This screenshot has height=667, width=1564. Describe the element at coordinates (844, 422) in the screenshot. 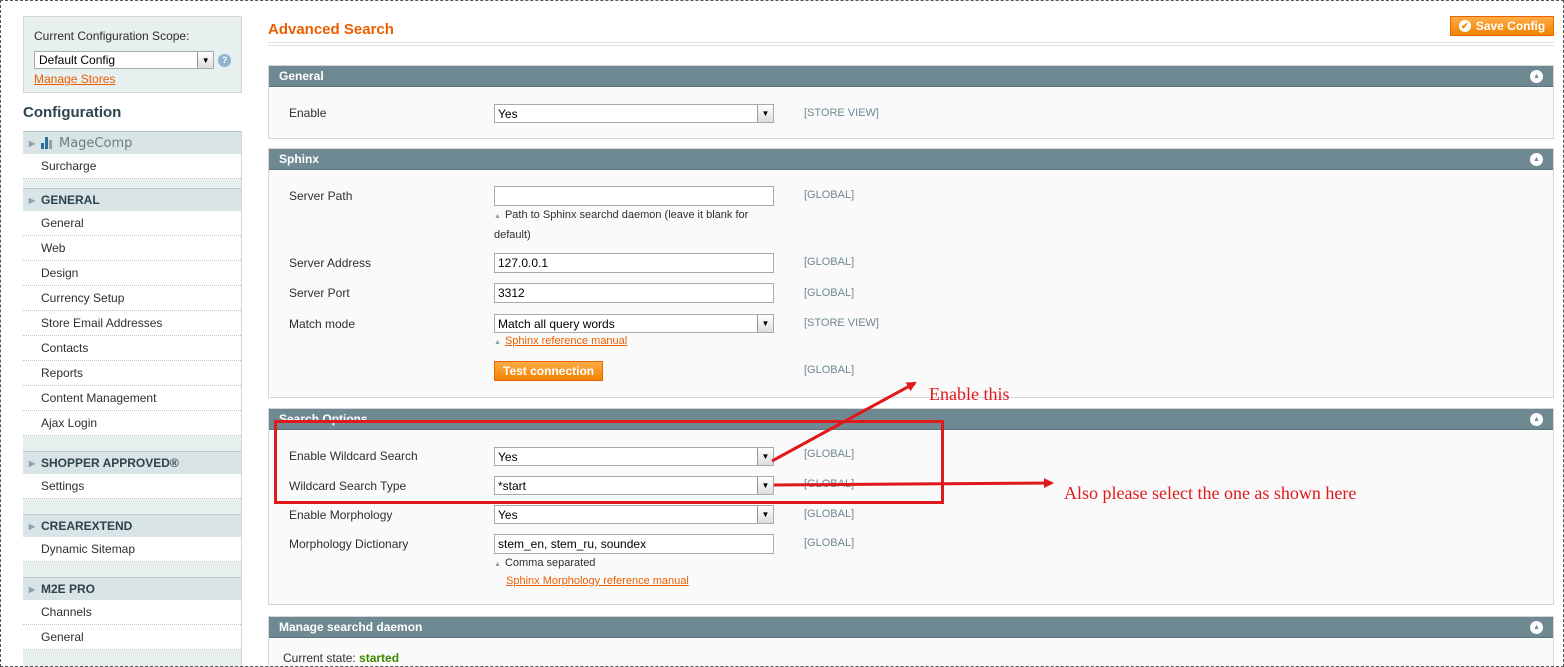

I see `annotation-arrow-enable` at that location.